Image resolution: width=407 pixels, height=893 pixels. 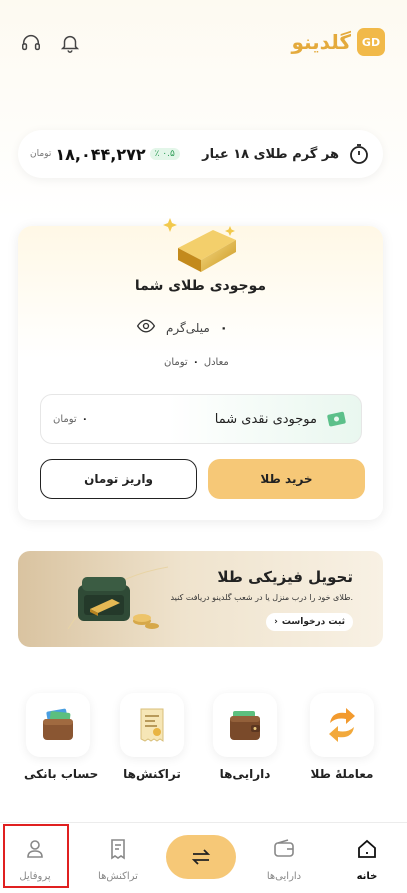 I want to click on profile-highlight-box, so click(x=36, y=856).